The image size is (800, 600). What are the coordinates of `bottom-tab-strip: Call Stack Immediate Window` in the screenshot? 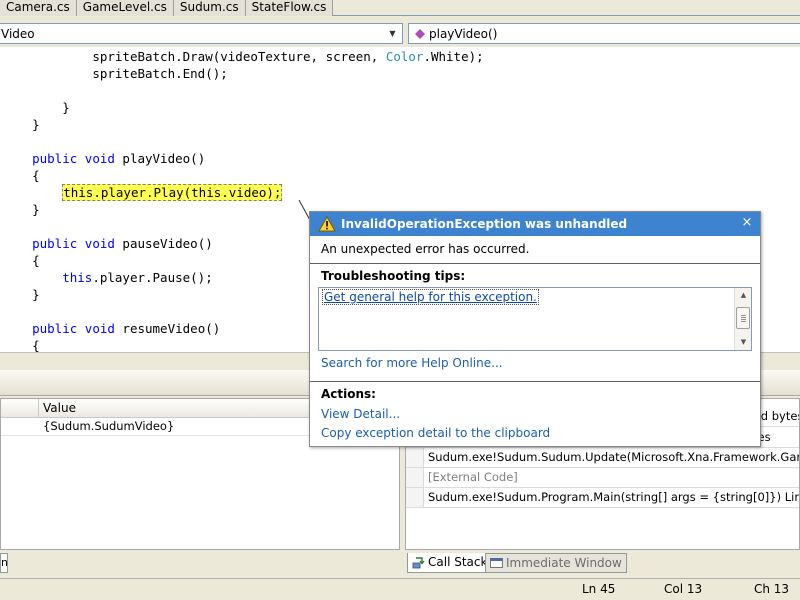 It's located at (602, 562).